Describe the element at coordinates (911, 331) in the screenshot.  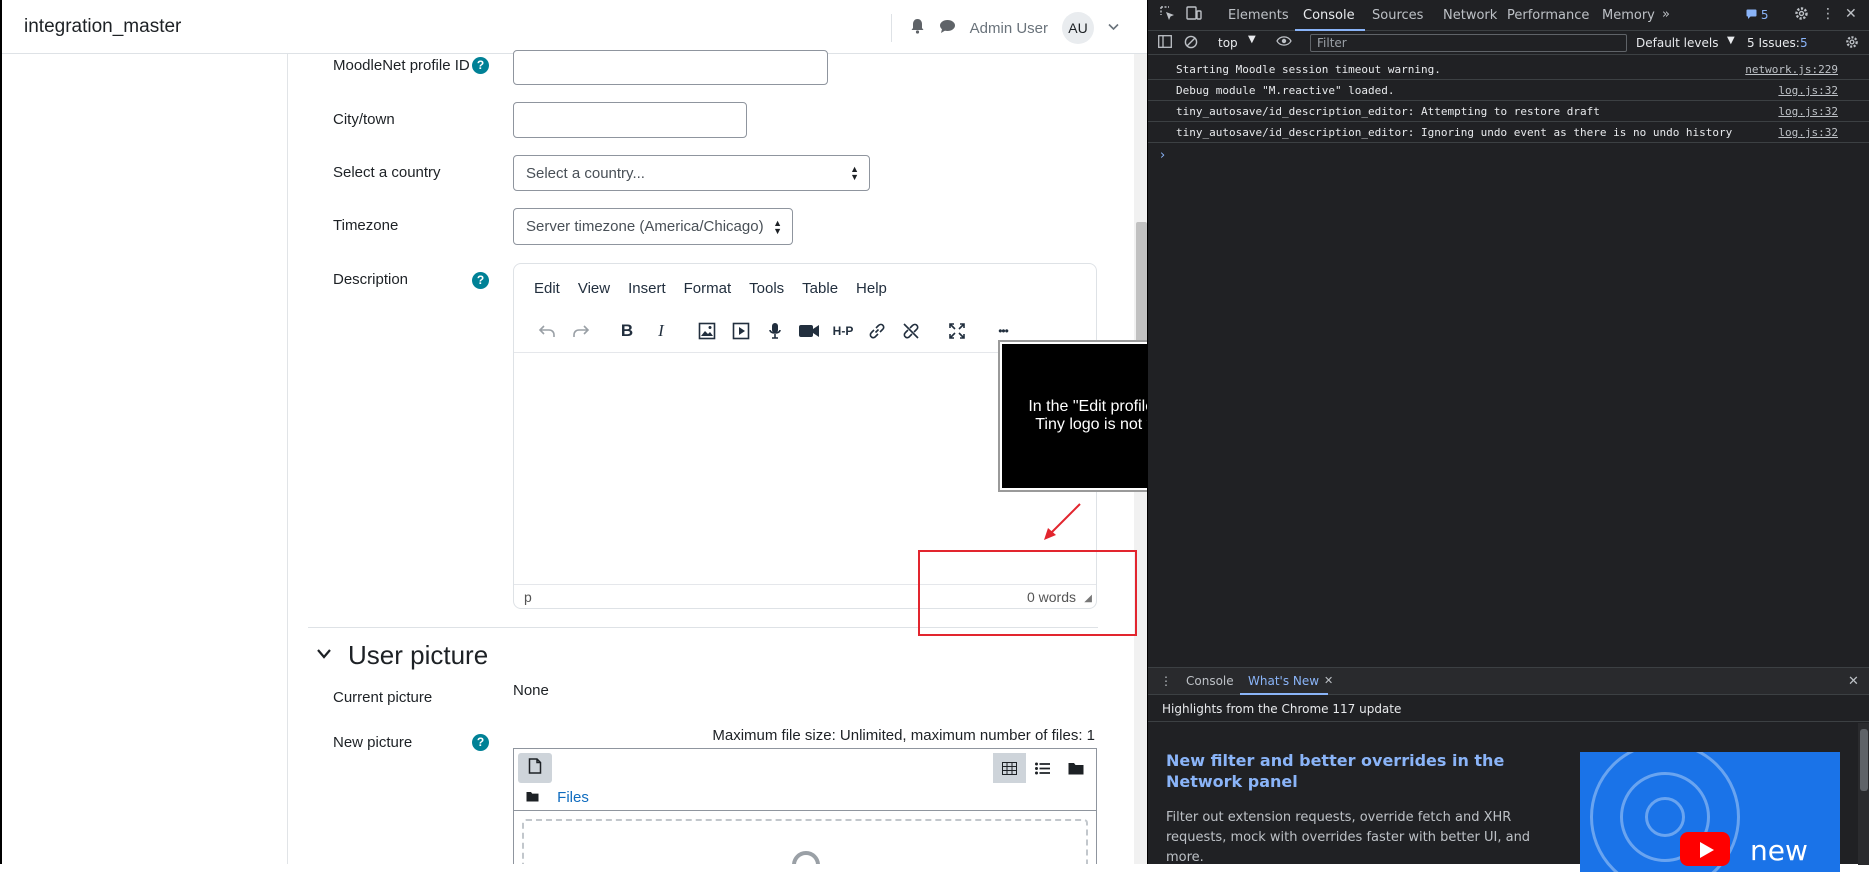
I see `unlink-icon` at that location.